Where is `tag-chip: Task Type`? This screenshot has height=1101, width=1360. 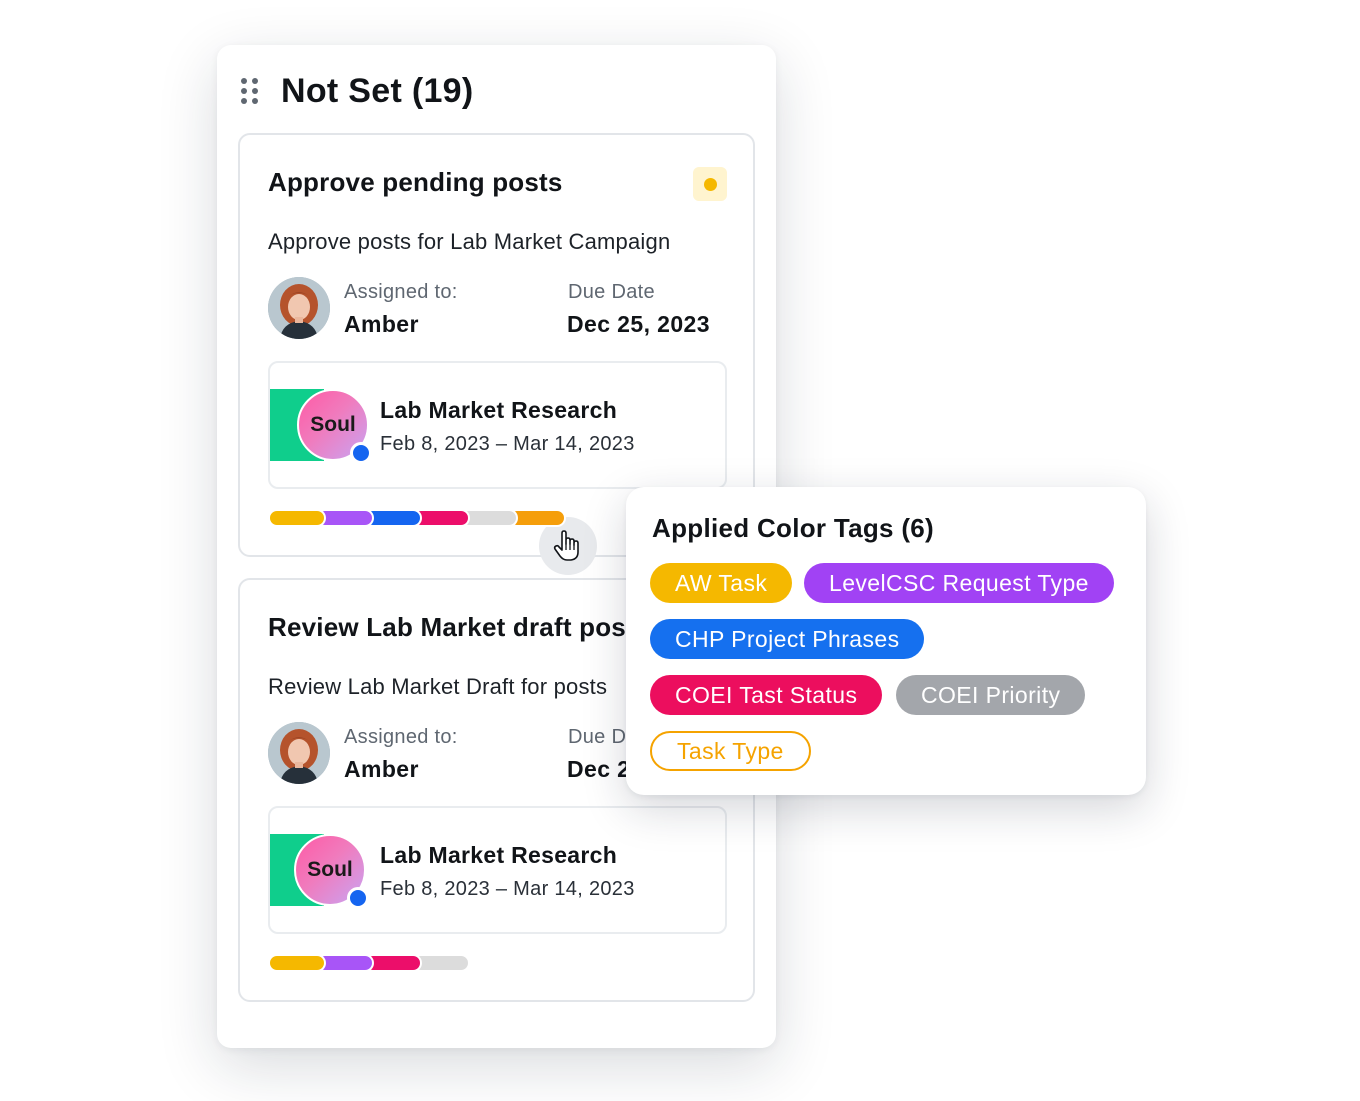 tag-chip: Task Type is located at coordinates (730, 751).